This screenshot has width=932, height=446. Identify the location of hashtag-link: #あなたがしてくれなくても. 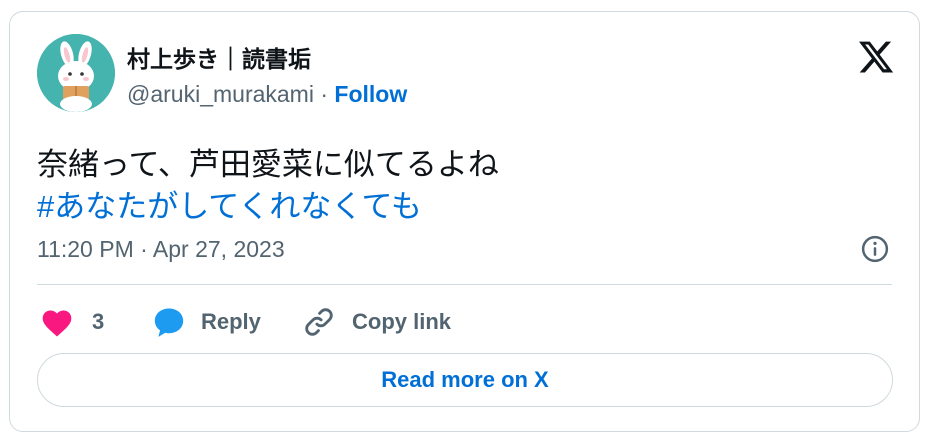
(268, 207).